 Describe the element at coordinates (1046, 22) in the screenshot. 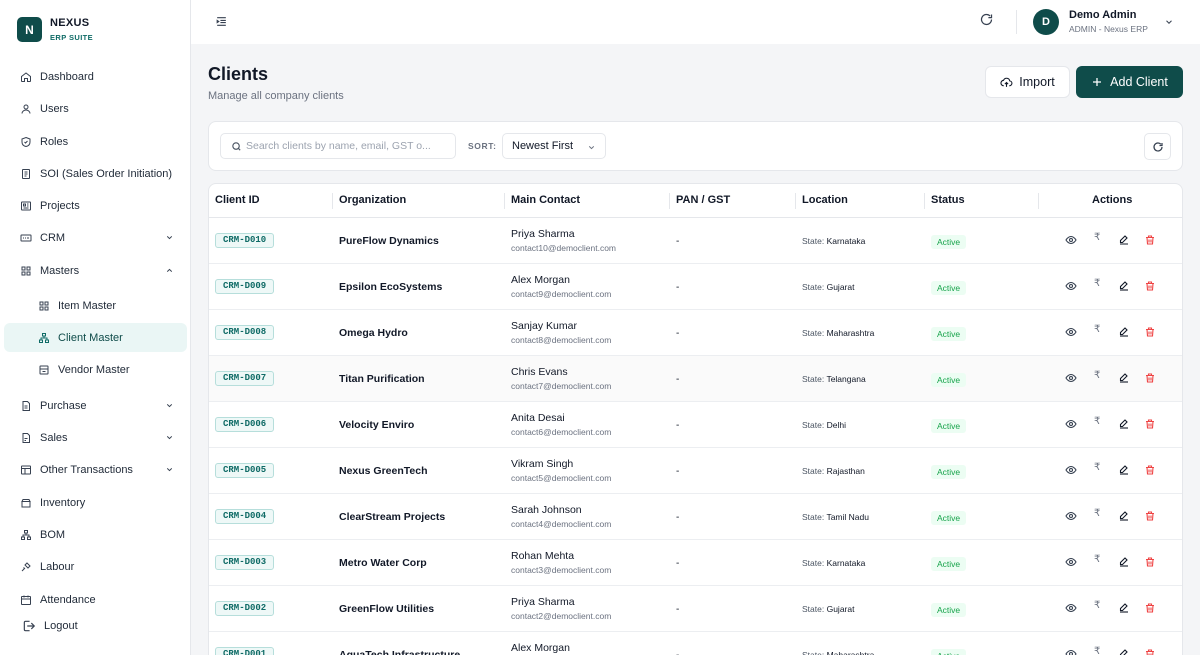

I see `avatar: D` at that location.